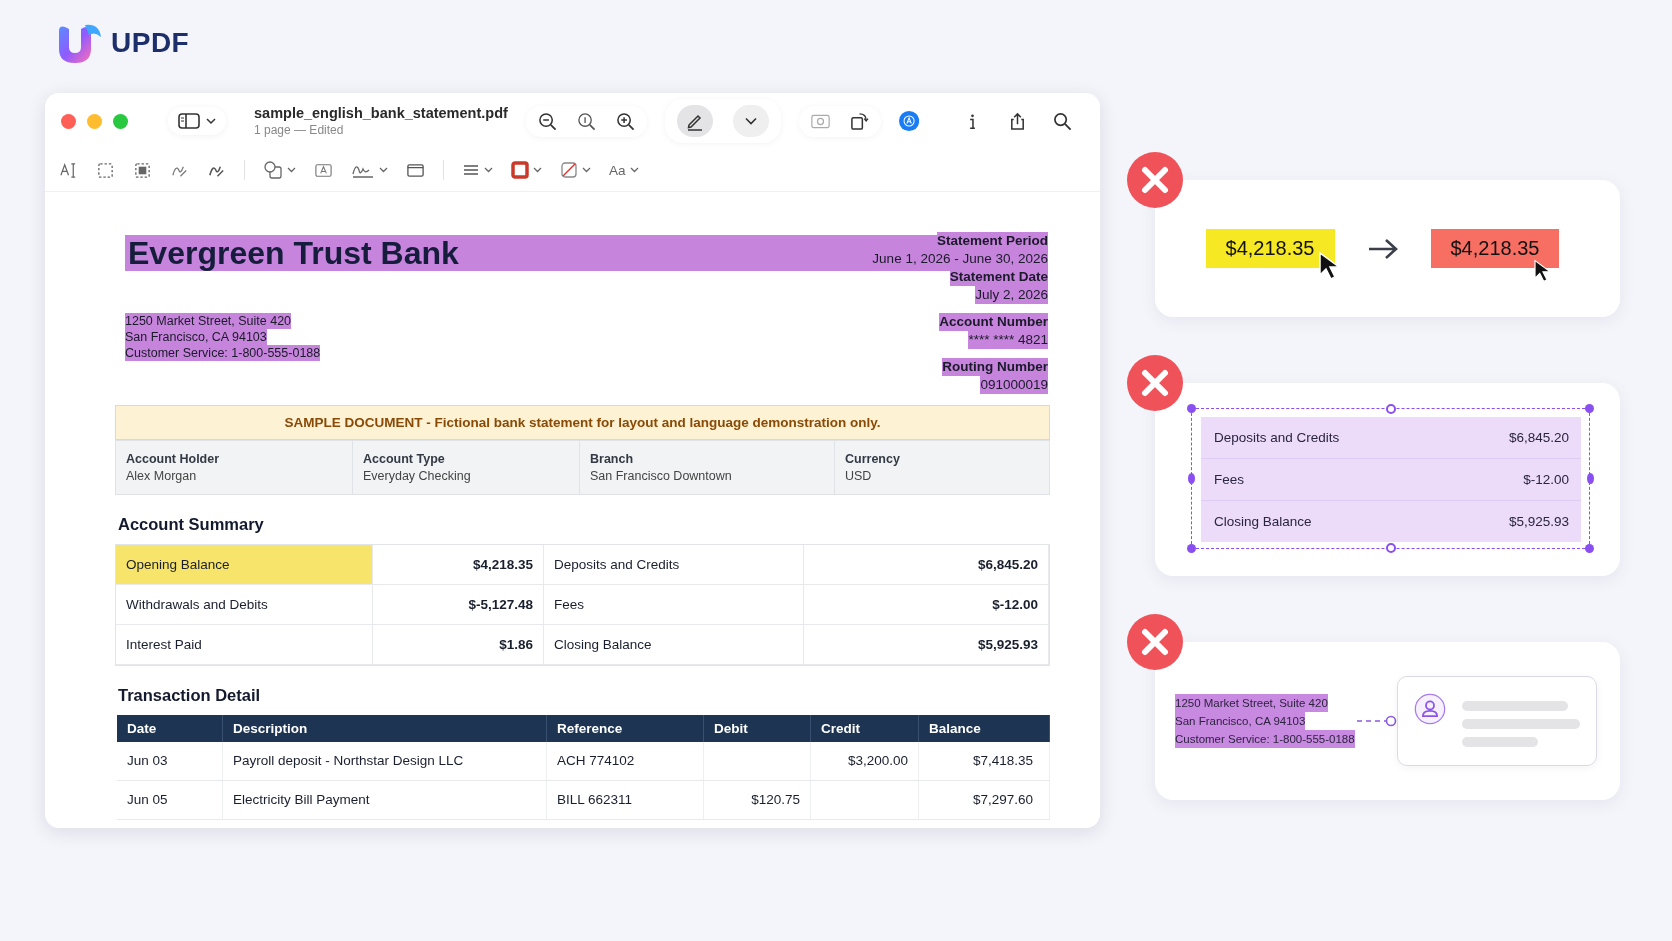 This screenshot has width=1672, height=941. I want to click on sidebar-toggle-button, so click(197, 121).